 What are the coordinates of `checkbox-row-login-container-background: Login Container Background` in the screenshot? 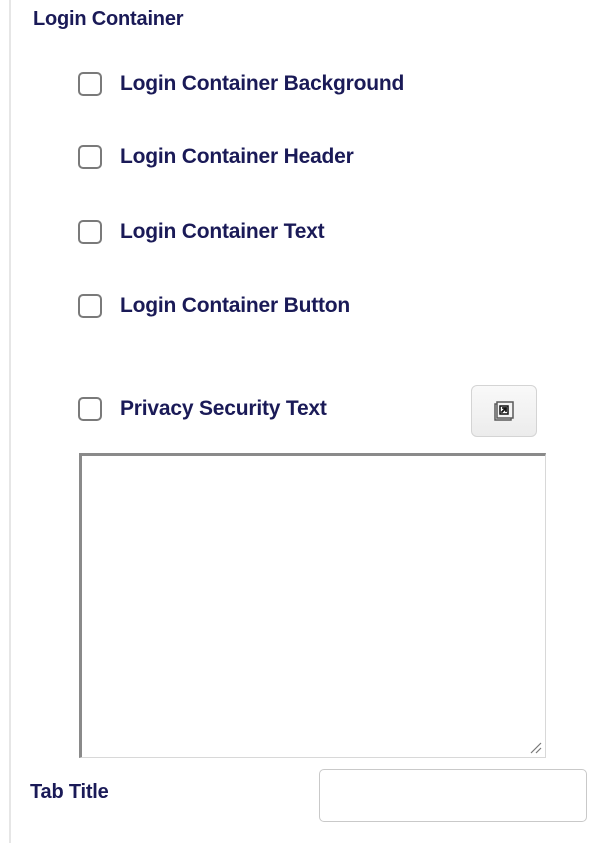 It's located at (241, 84).